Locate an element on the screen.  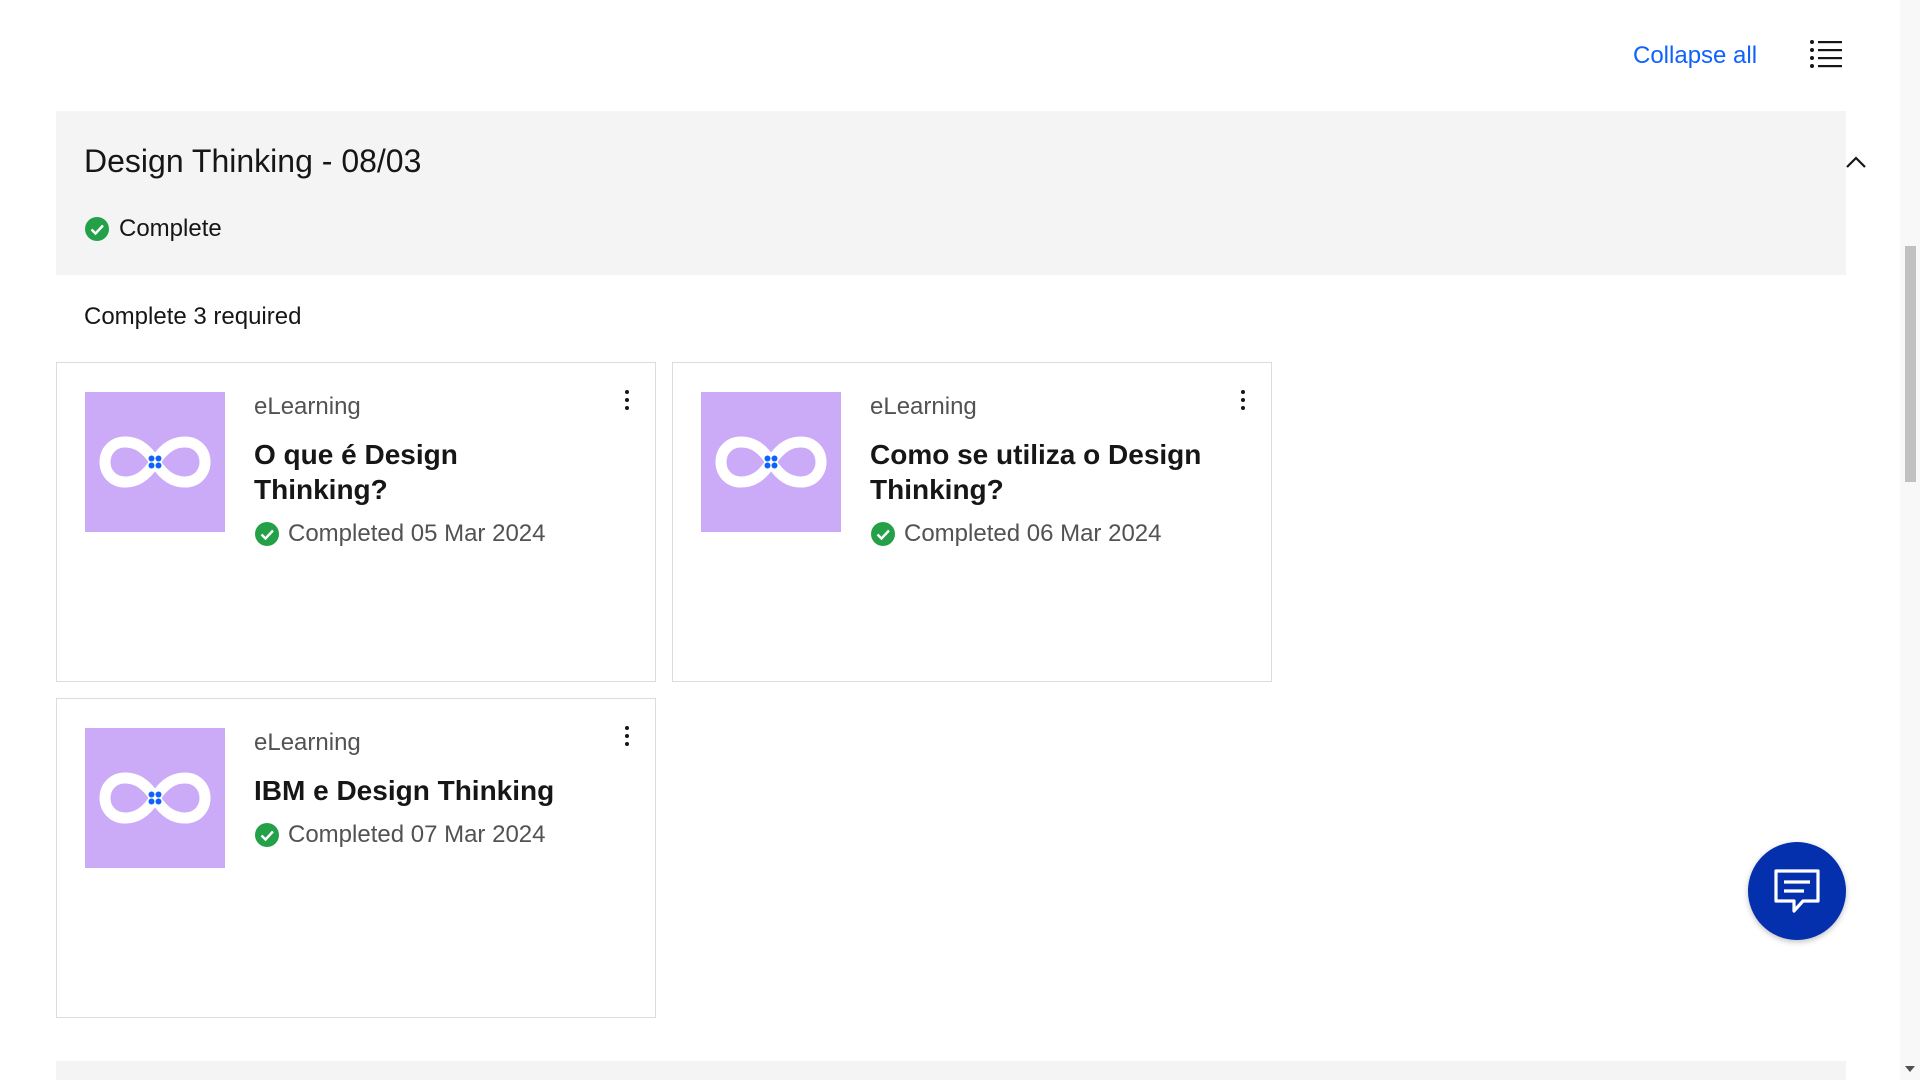
scrollbar-thumb is located at coordinates (1910, 364).